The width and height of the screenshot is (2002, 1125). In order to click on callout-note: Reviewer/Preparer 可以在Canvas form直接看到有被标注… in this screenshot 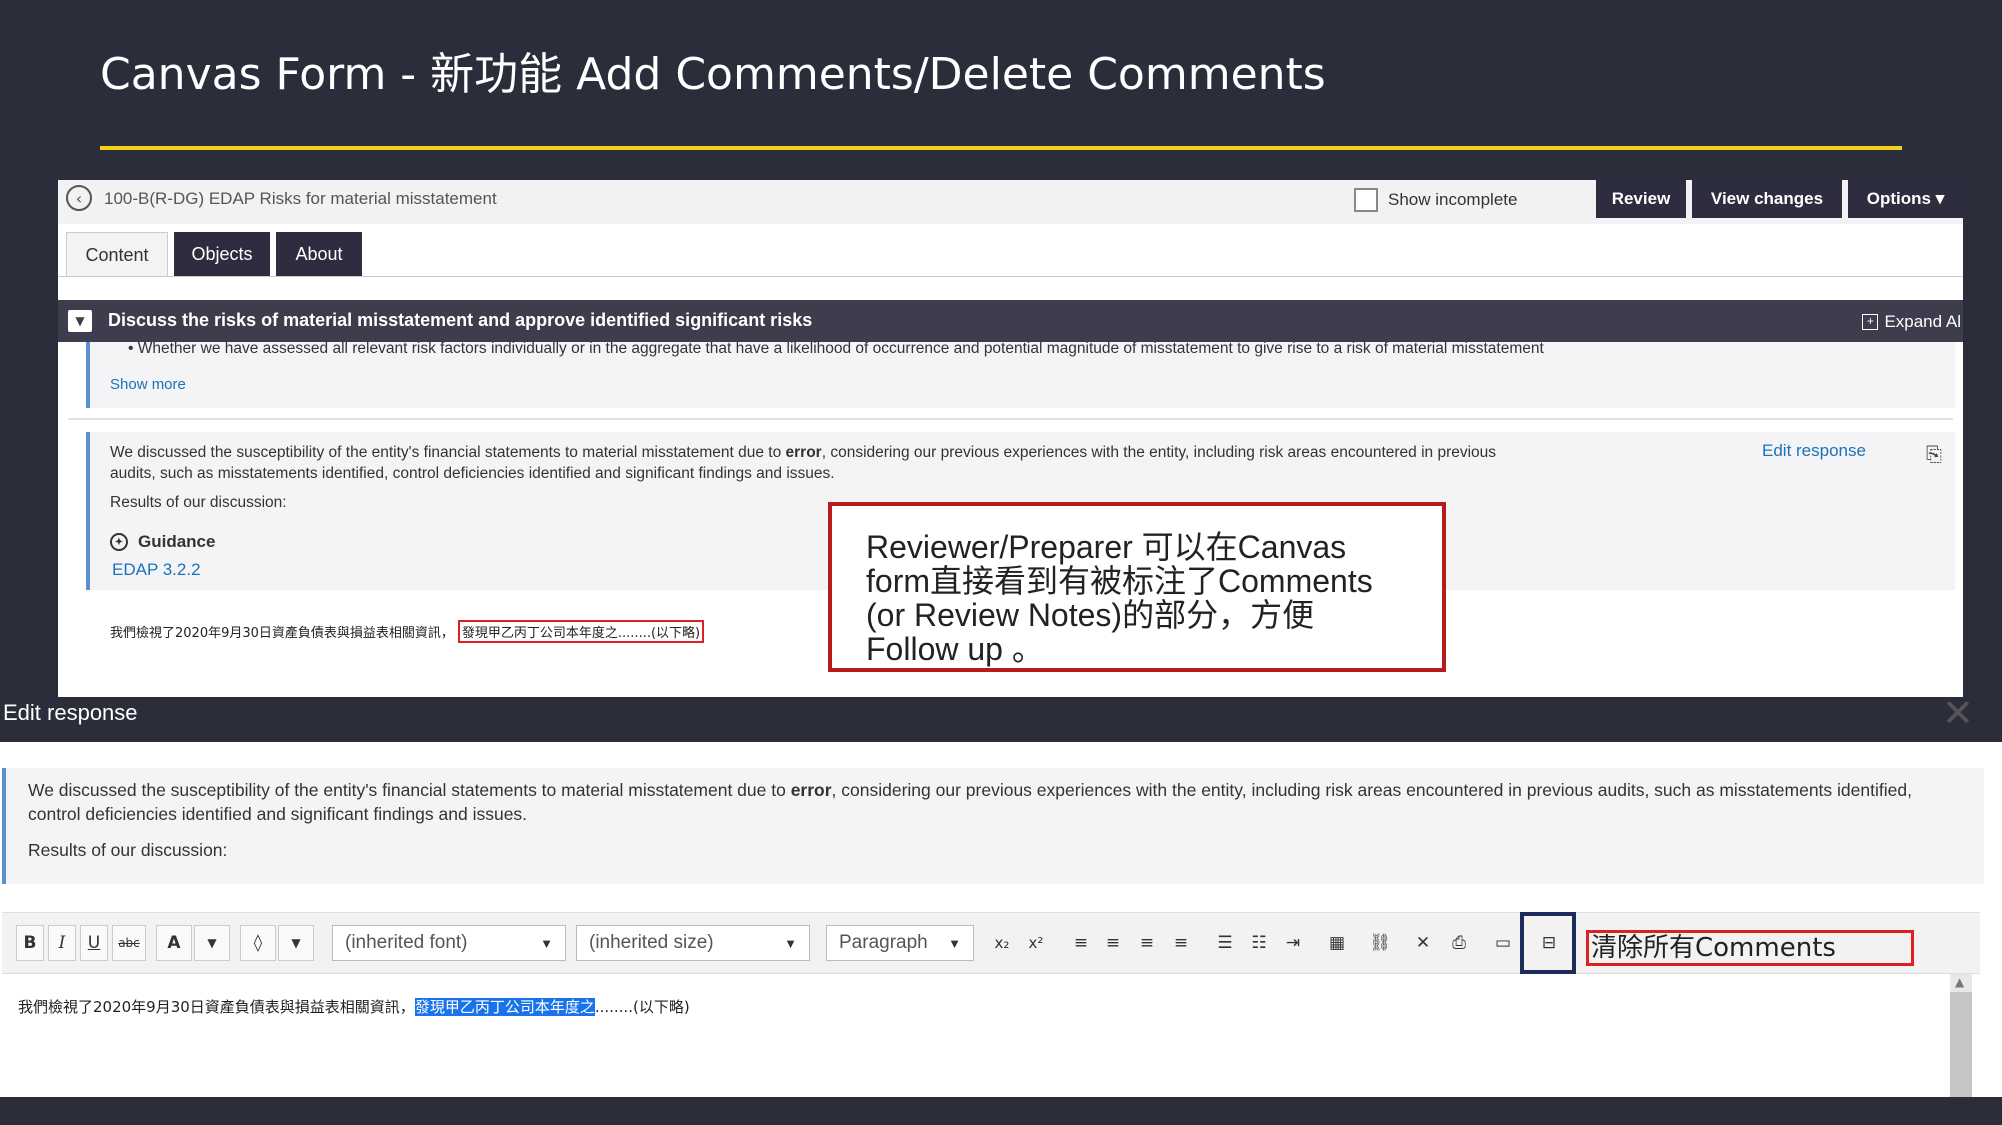, I will do `click(1137, 587)`.